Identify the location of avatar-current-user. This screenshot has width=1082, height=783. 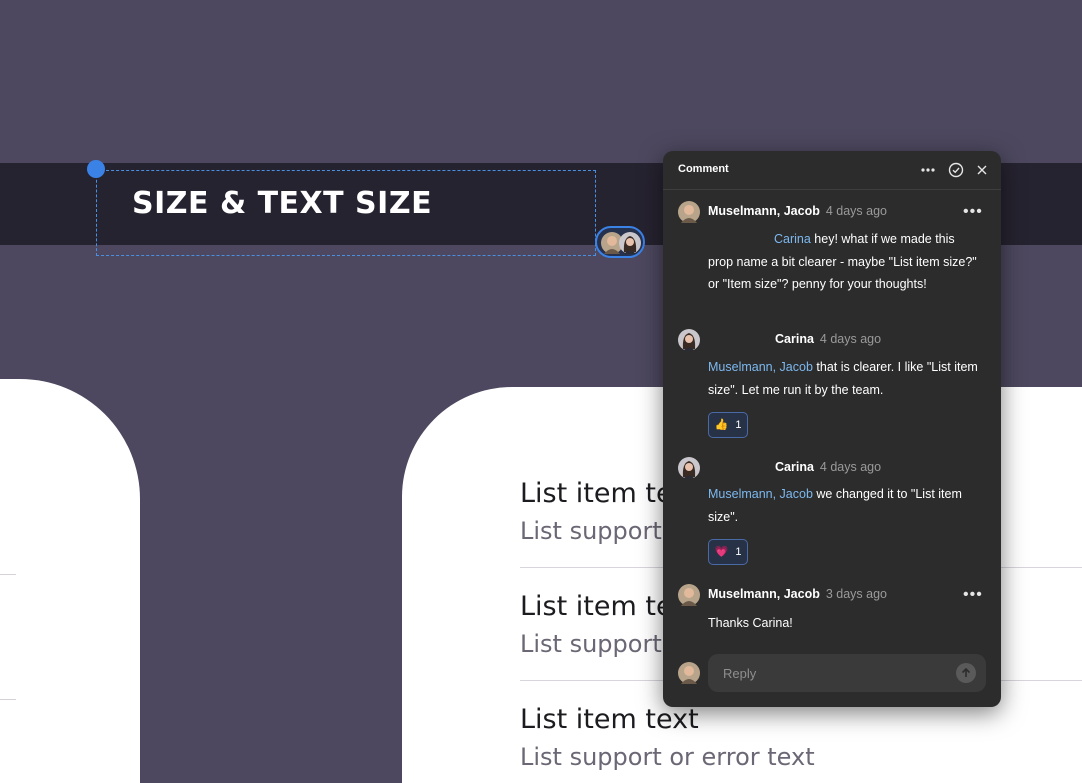
(689, 673).